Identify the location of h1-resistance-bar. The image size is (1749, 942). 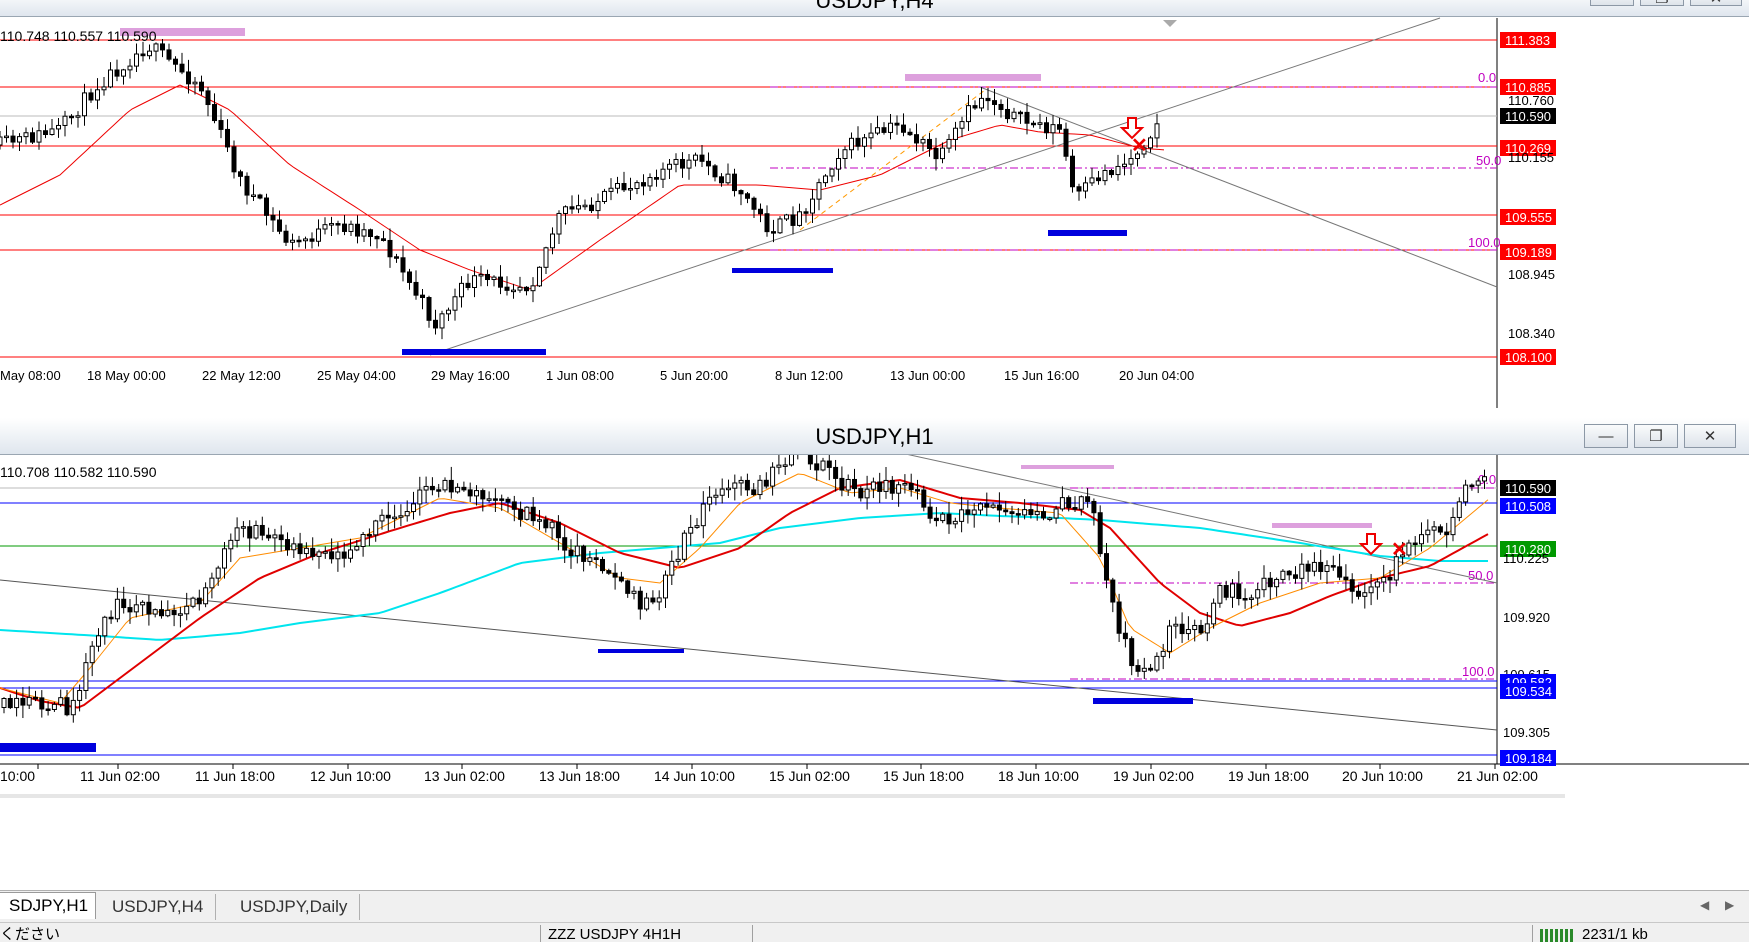
(1067, 467).